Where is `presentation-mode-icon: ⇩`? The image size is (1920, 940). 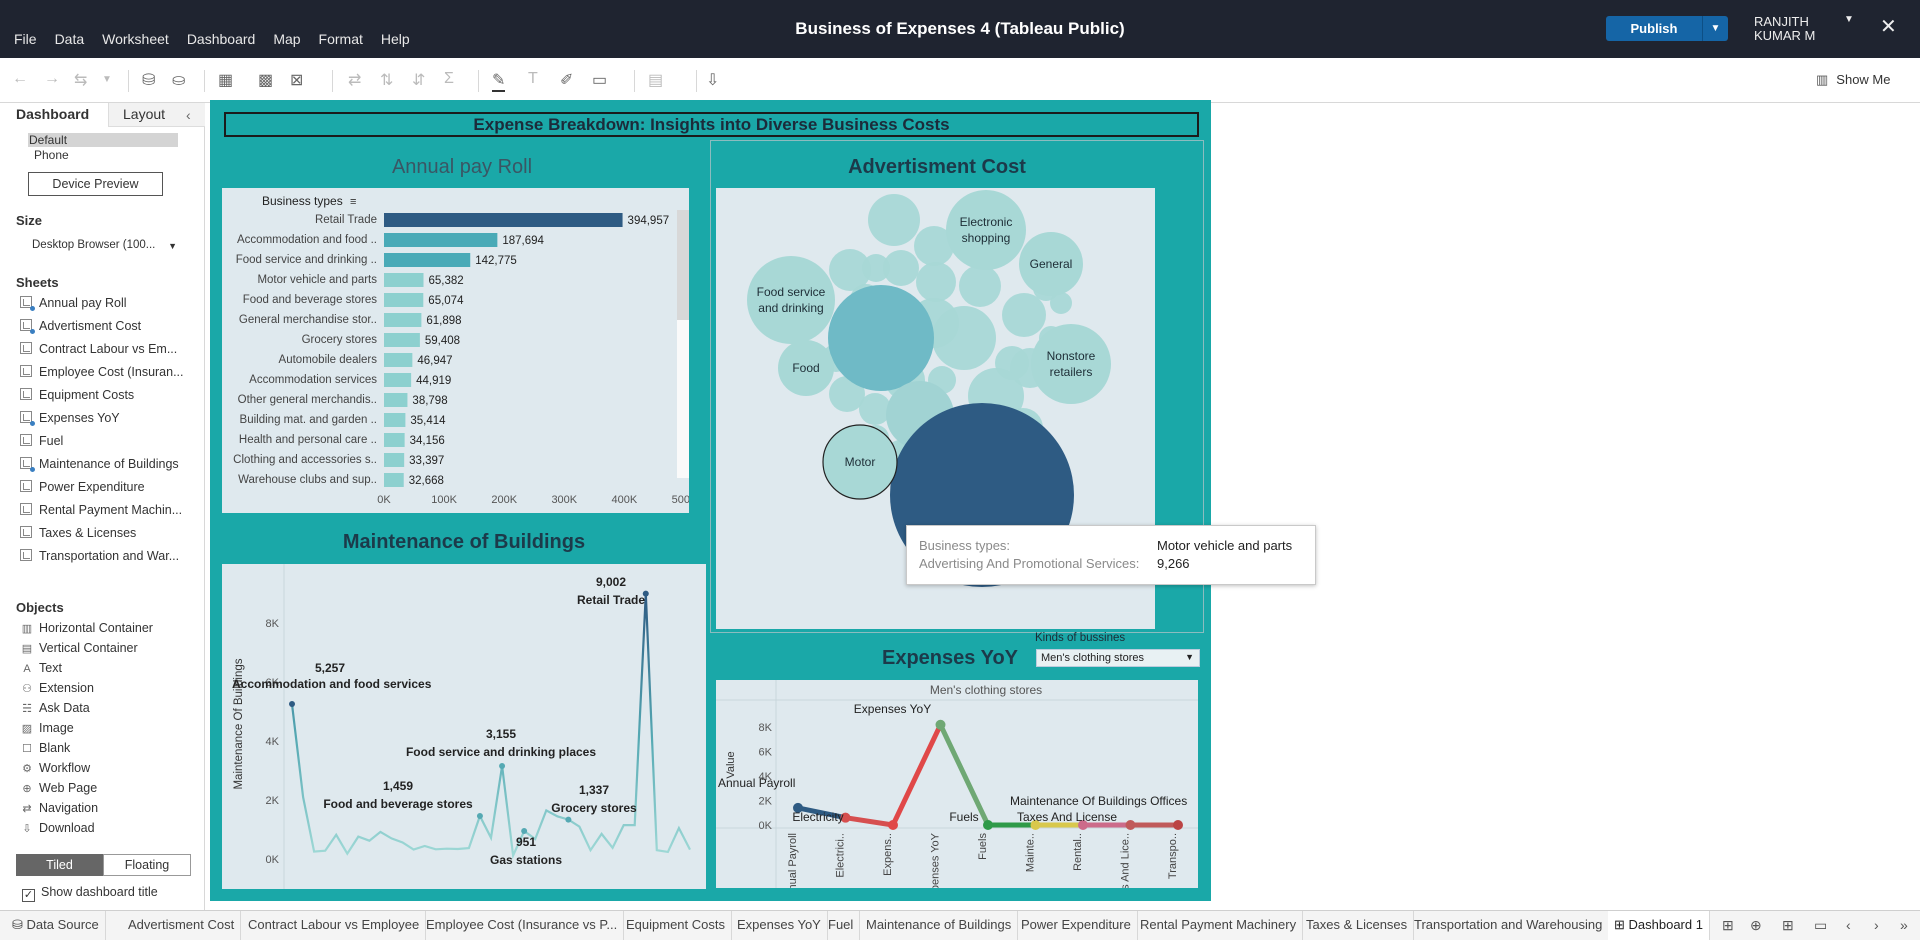 presentation-mode-icon: ⇩ is located at coordinates (712, 80).